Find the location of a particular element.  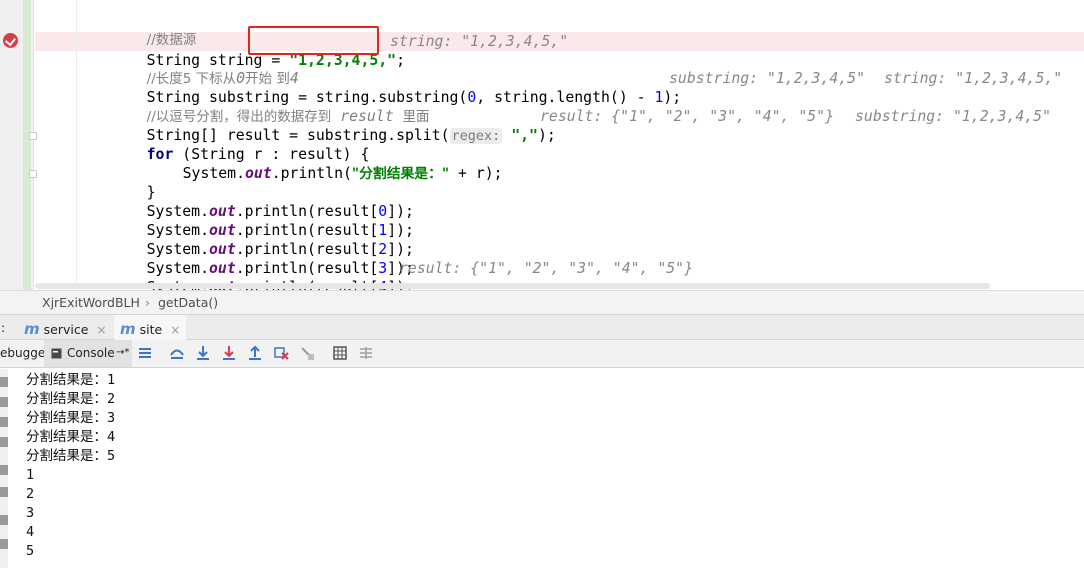

tab-label: site is located at coordinates (151, 329).